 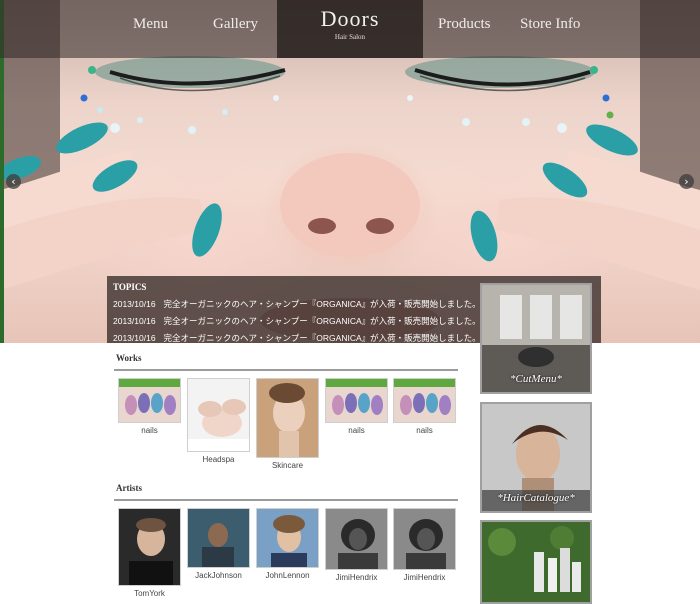 What do you see at coordinates (350, 18) in the screenshot?
I see `brand-title: Doors` at bounding box center [350, 18].